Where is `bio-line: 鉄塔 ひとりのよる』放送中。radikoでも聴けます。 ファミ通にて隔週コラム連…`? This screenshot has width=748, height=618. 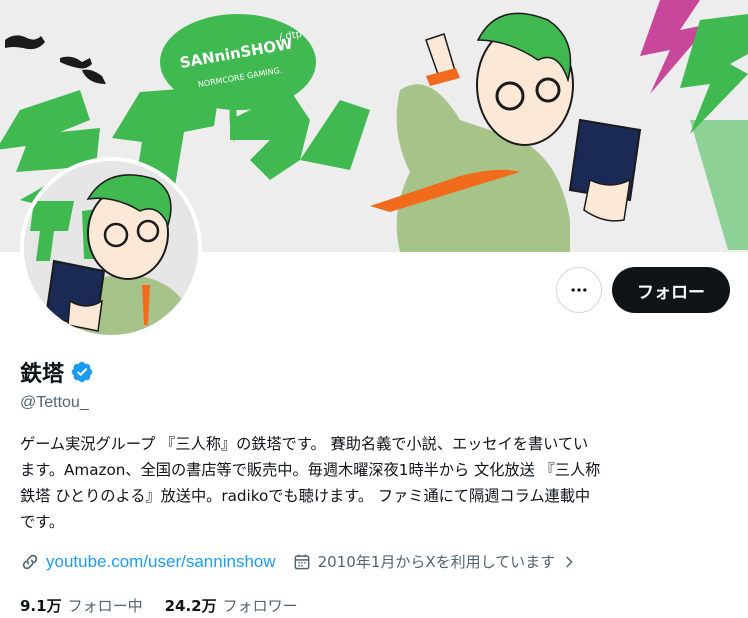 bio-line: 鉄塔 ひとりのよる』放送中。radikoでも聴けます。 ファミ通にて隔週コラム連… is located at coordinates (305, 496).